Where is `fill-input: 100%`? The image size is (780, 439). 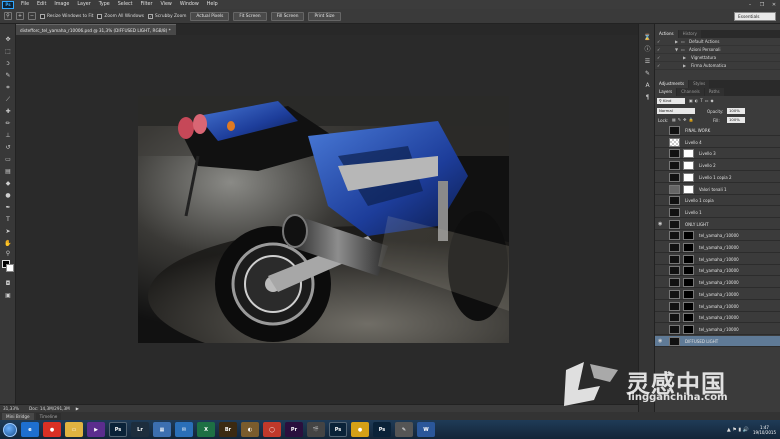 fill-input: 100% is located at coordinates (736, 120).